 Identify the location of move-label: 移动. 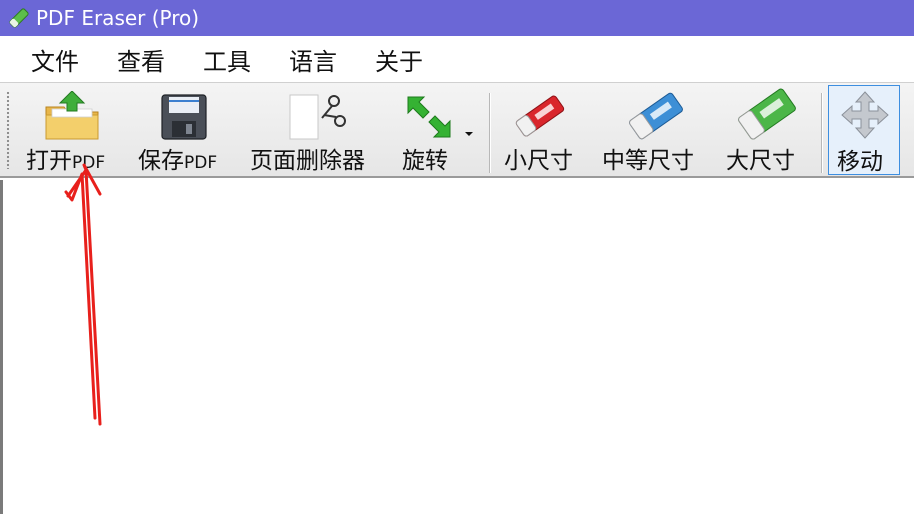
(860, 162).